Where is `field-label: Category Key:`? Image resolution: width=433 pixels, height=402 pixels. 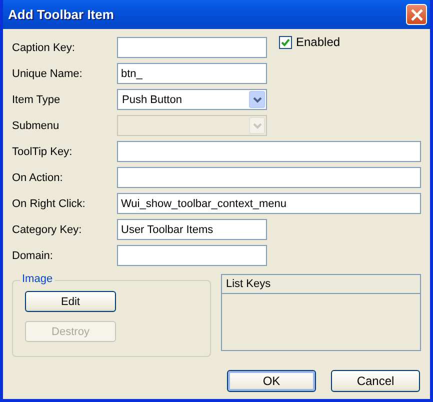
field-label: Category Key: is located at coordinates (47, 230).